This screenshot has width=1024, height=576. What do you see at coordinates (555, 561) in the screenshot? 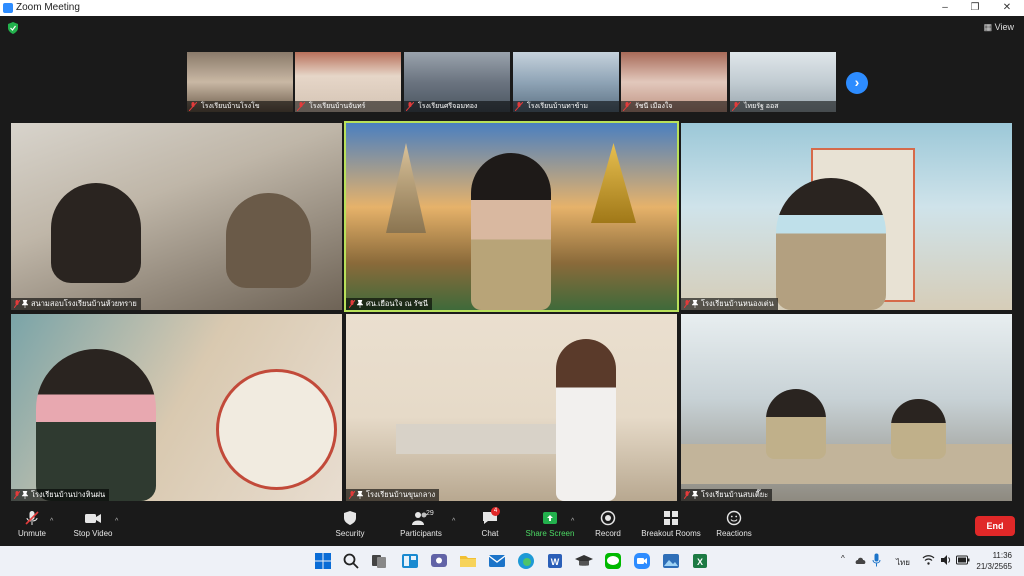
I see `word-icon: W` at bounding box center [555, 561].